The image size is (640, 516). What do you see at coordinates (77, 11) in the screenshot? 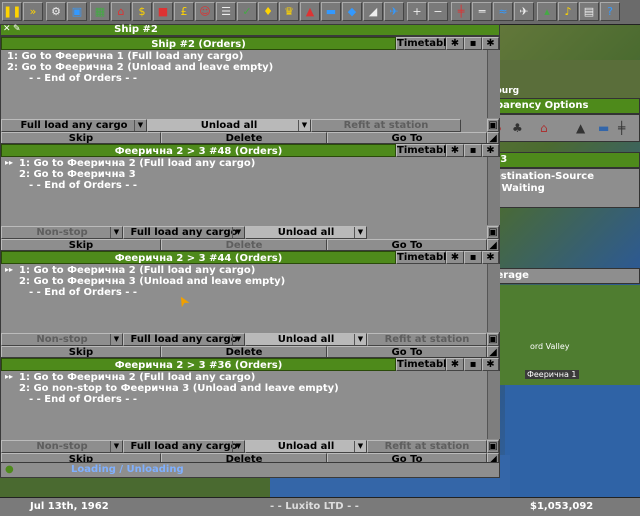
I see `save-icon: ▣` at bounding box center [77, 11].